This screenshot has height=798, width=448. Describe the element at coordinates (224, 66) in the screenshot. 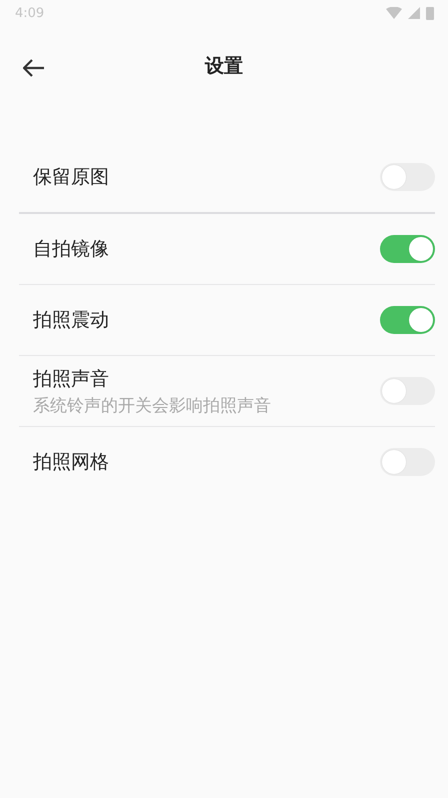

I see `page-title: 设置` at that location.